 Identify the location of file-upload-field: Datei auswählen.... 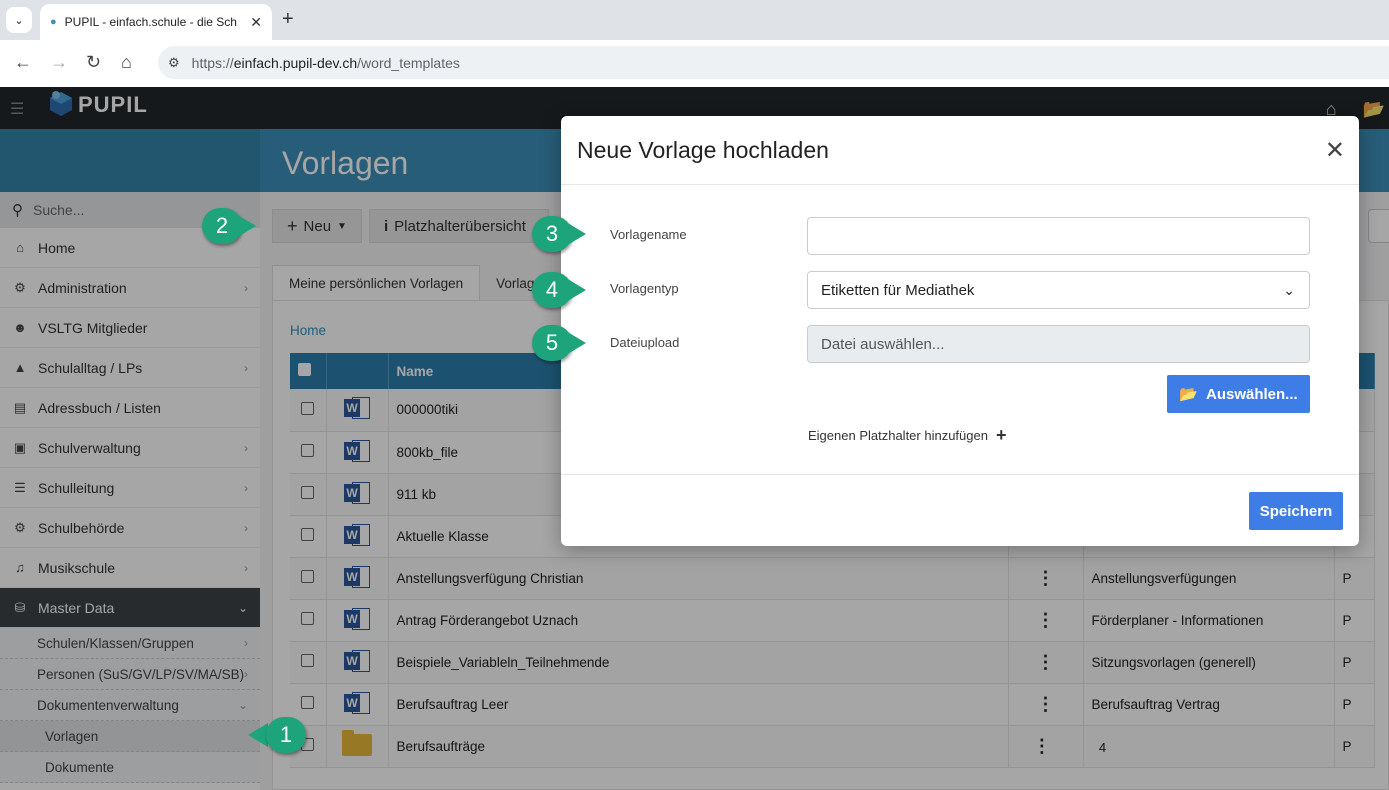
(1058, 344).